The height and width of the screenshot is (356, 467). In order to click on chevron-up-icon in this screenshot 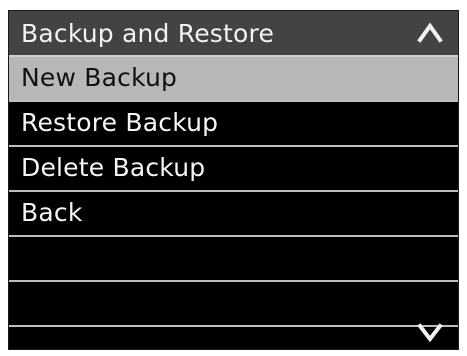, I will do `click(430, 32)`.